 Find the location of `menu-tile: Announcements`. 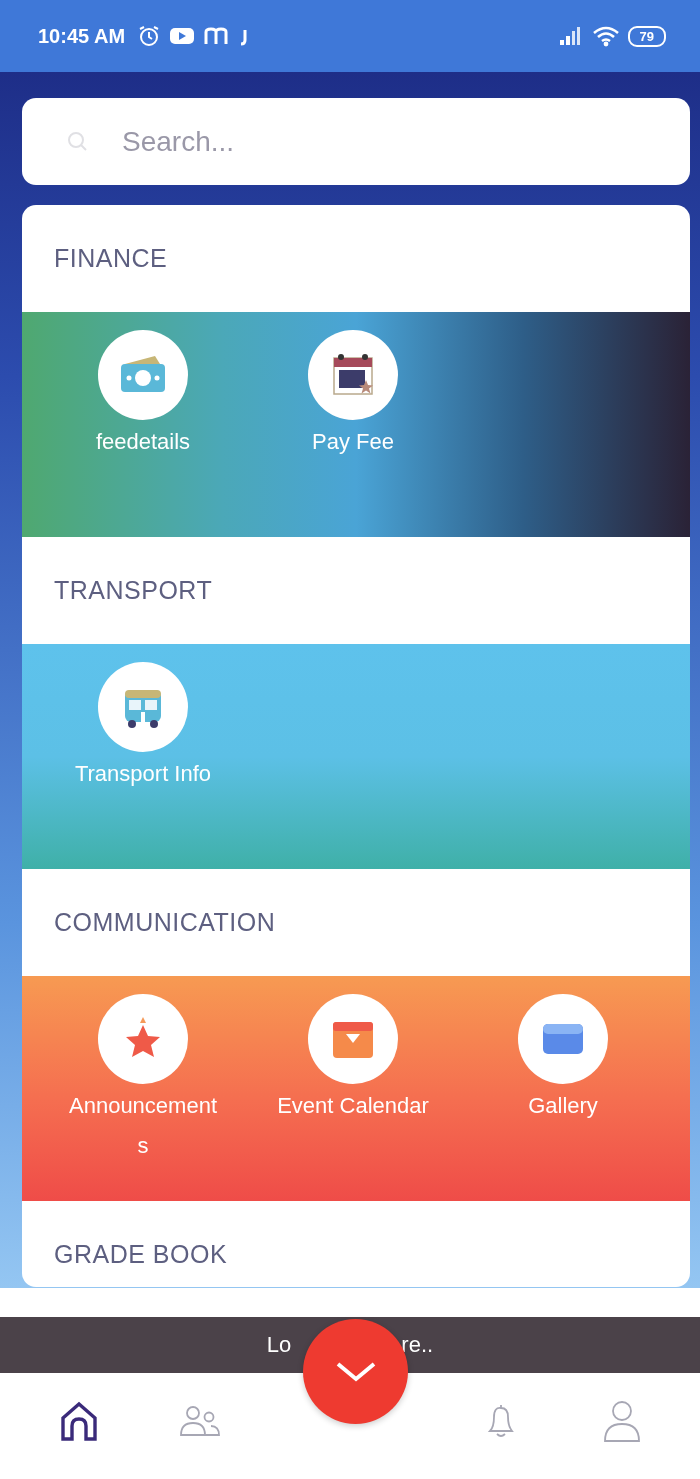

menu-tile: Announcements is located at coordinates (143, 1080).